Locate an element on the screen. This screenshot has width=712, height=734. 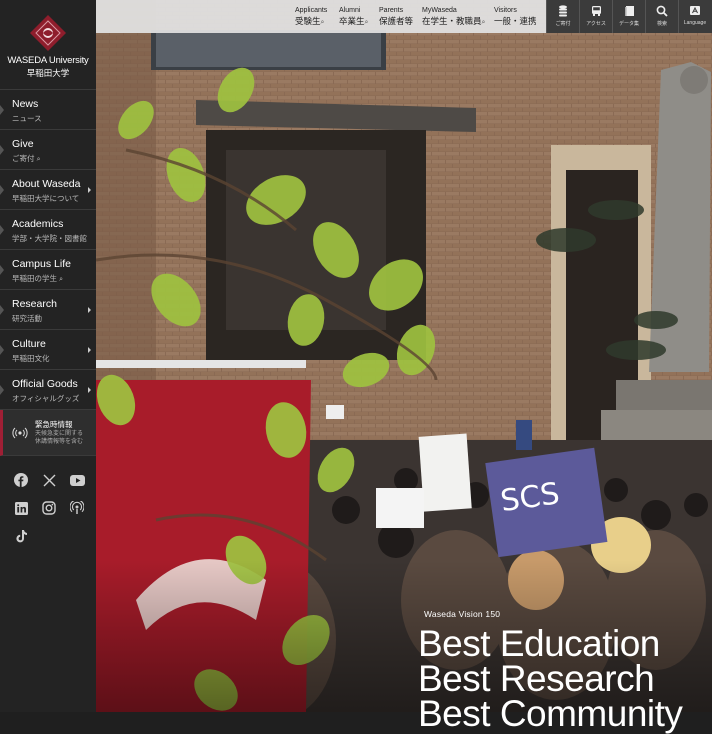
facebook-icon is located at coordinates (21, 480).